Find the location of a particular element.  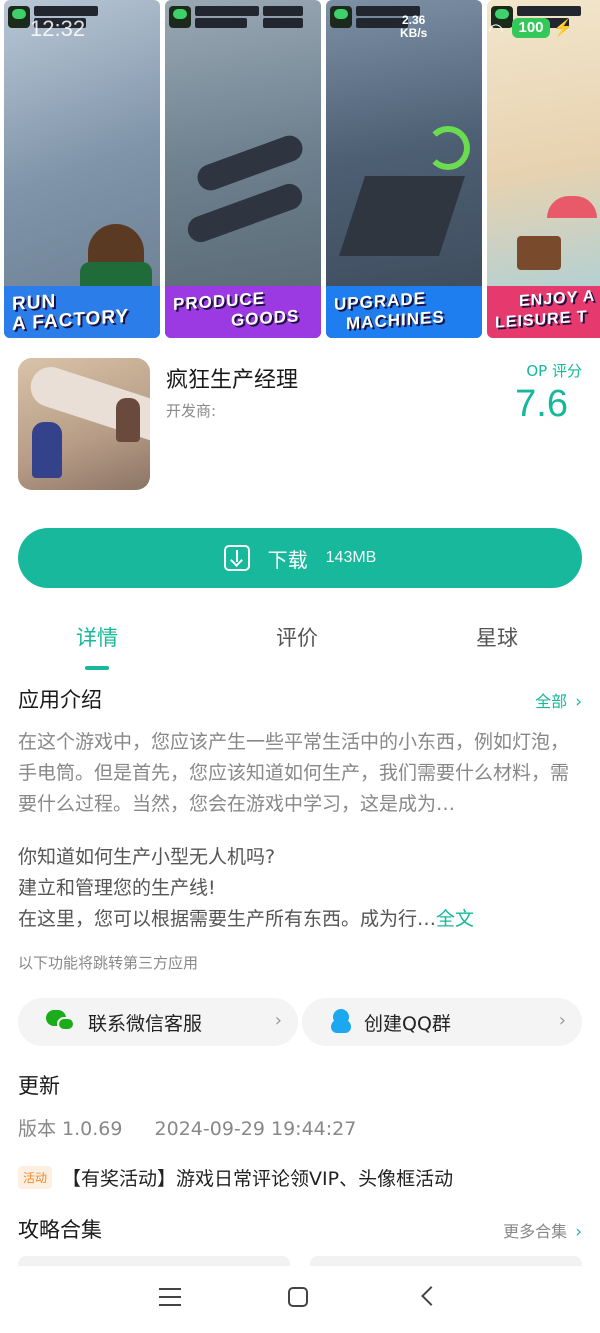

tab-planet: 星球 is located at coordinates (497, 637).